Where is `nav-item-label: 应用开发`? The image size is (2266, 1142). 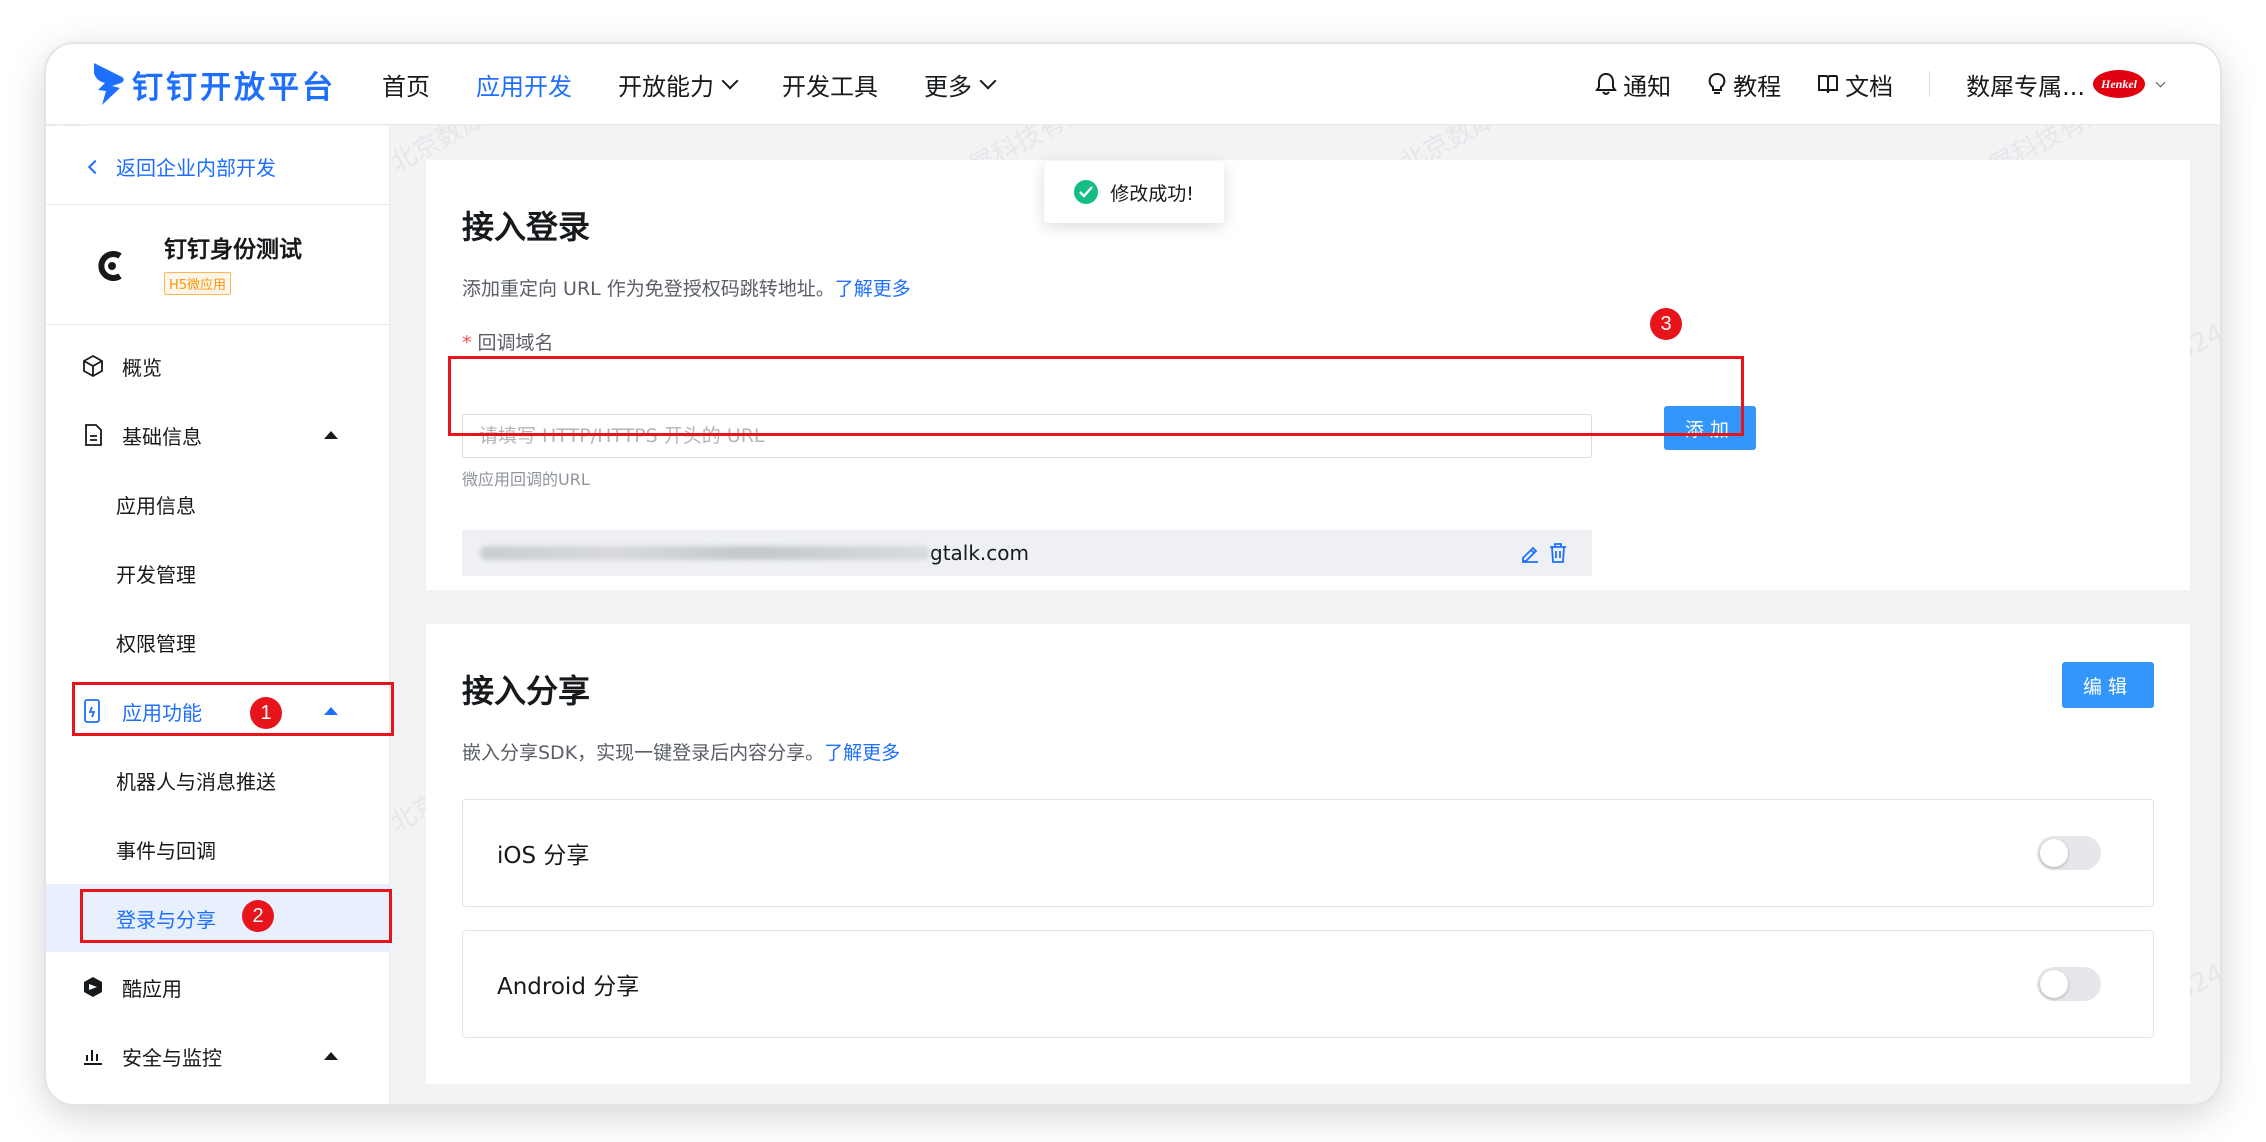
nav-item-label: 应用开发 is located at coordinates (524, 86).